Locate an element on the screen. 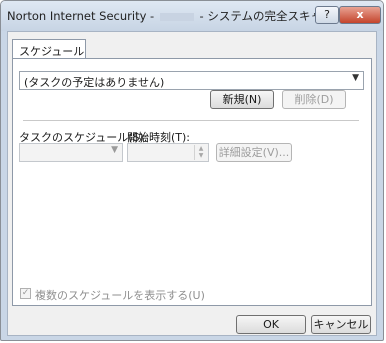 The height and width of the screenshot is (343, 386). new-button: 新規(N) is located at coordinates (242, 99).